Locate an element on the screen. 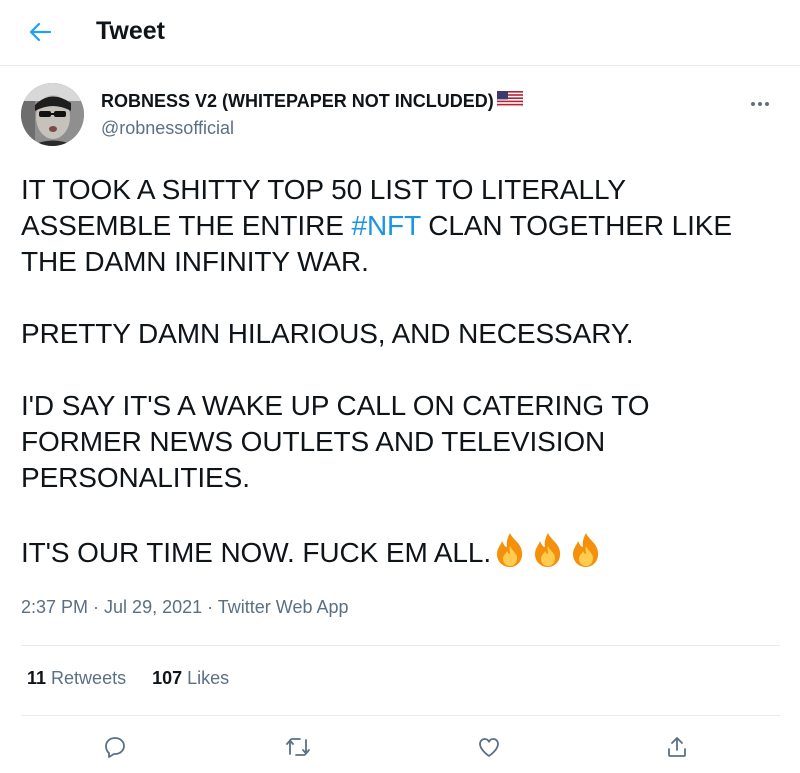 The height and width of the screenshot is (773, 800). more-options-button is located at coordinates (760, 104).